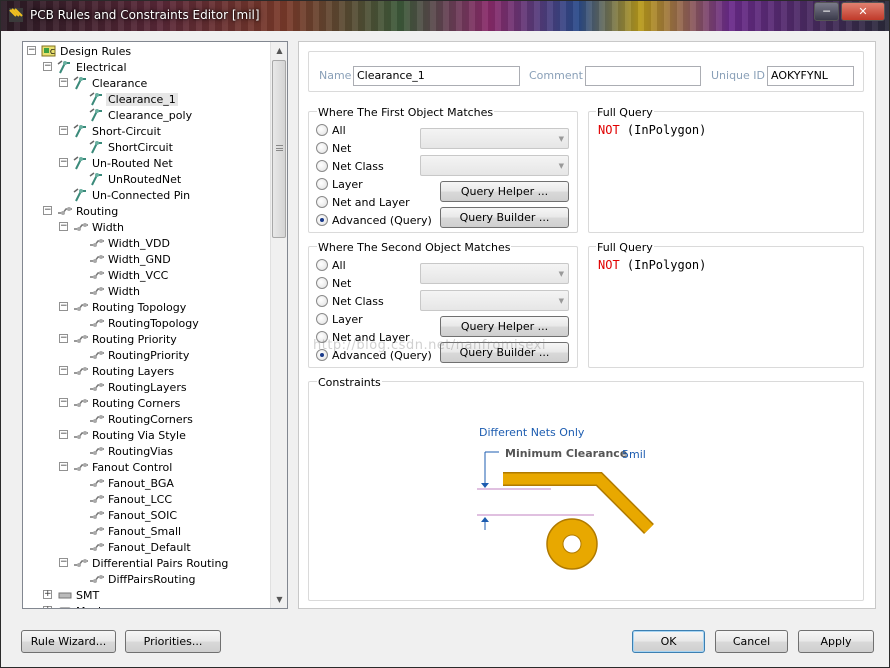 Image resolution: width=890 pixels, height=668 pixels. What do you see at coordinates (494, 165) in the screenshot?
I see `first-combo-2: ▼` at bounding box center [494, 165].